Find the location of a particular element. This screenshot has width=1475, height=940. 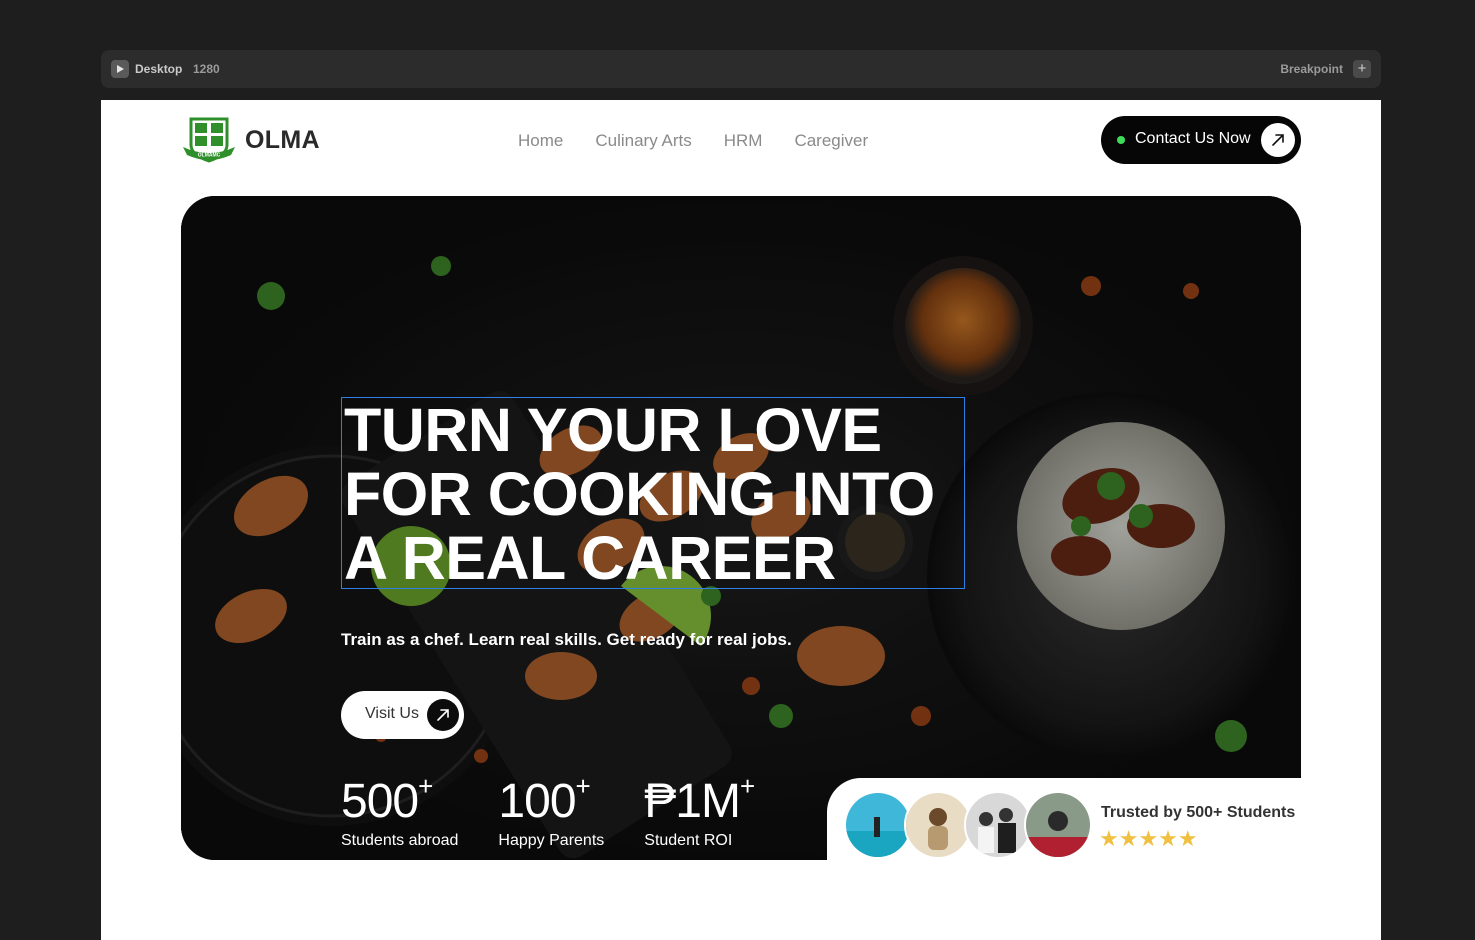

main-nav: Home Culinary Arts HRM Caregiver is located at coordinates (693, 141).